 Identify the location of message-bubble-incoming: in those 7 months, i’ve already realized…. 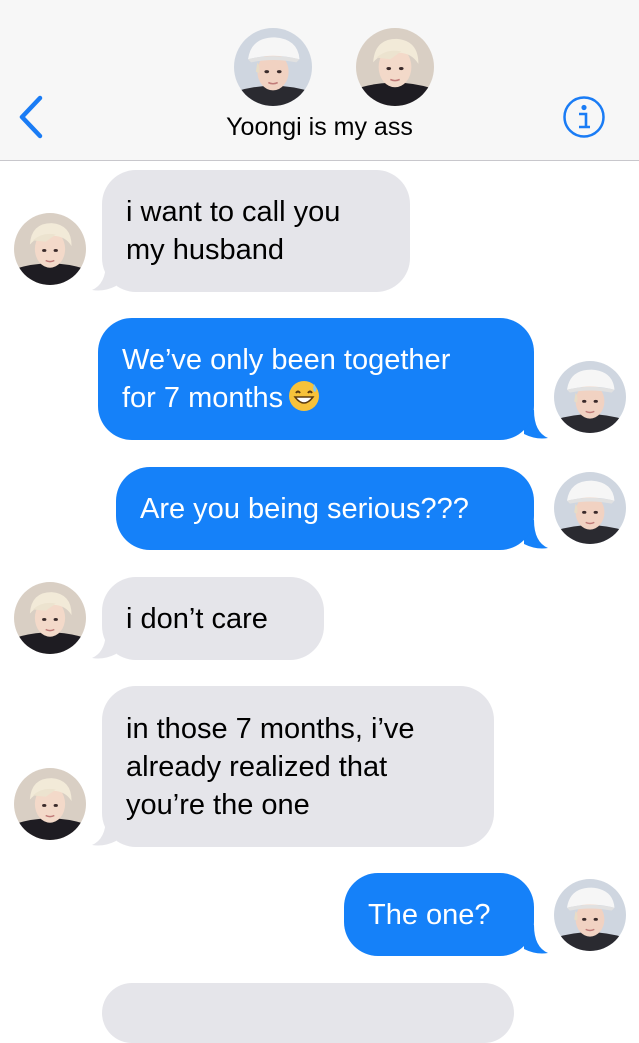
(298, 766).